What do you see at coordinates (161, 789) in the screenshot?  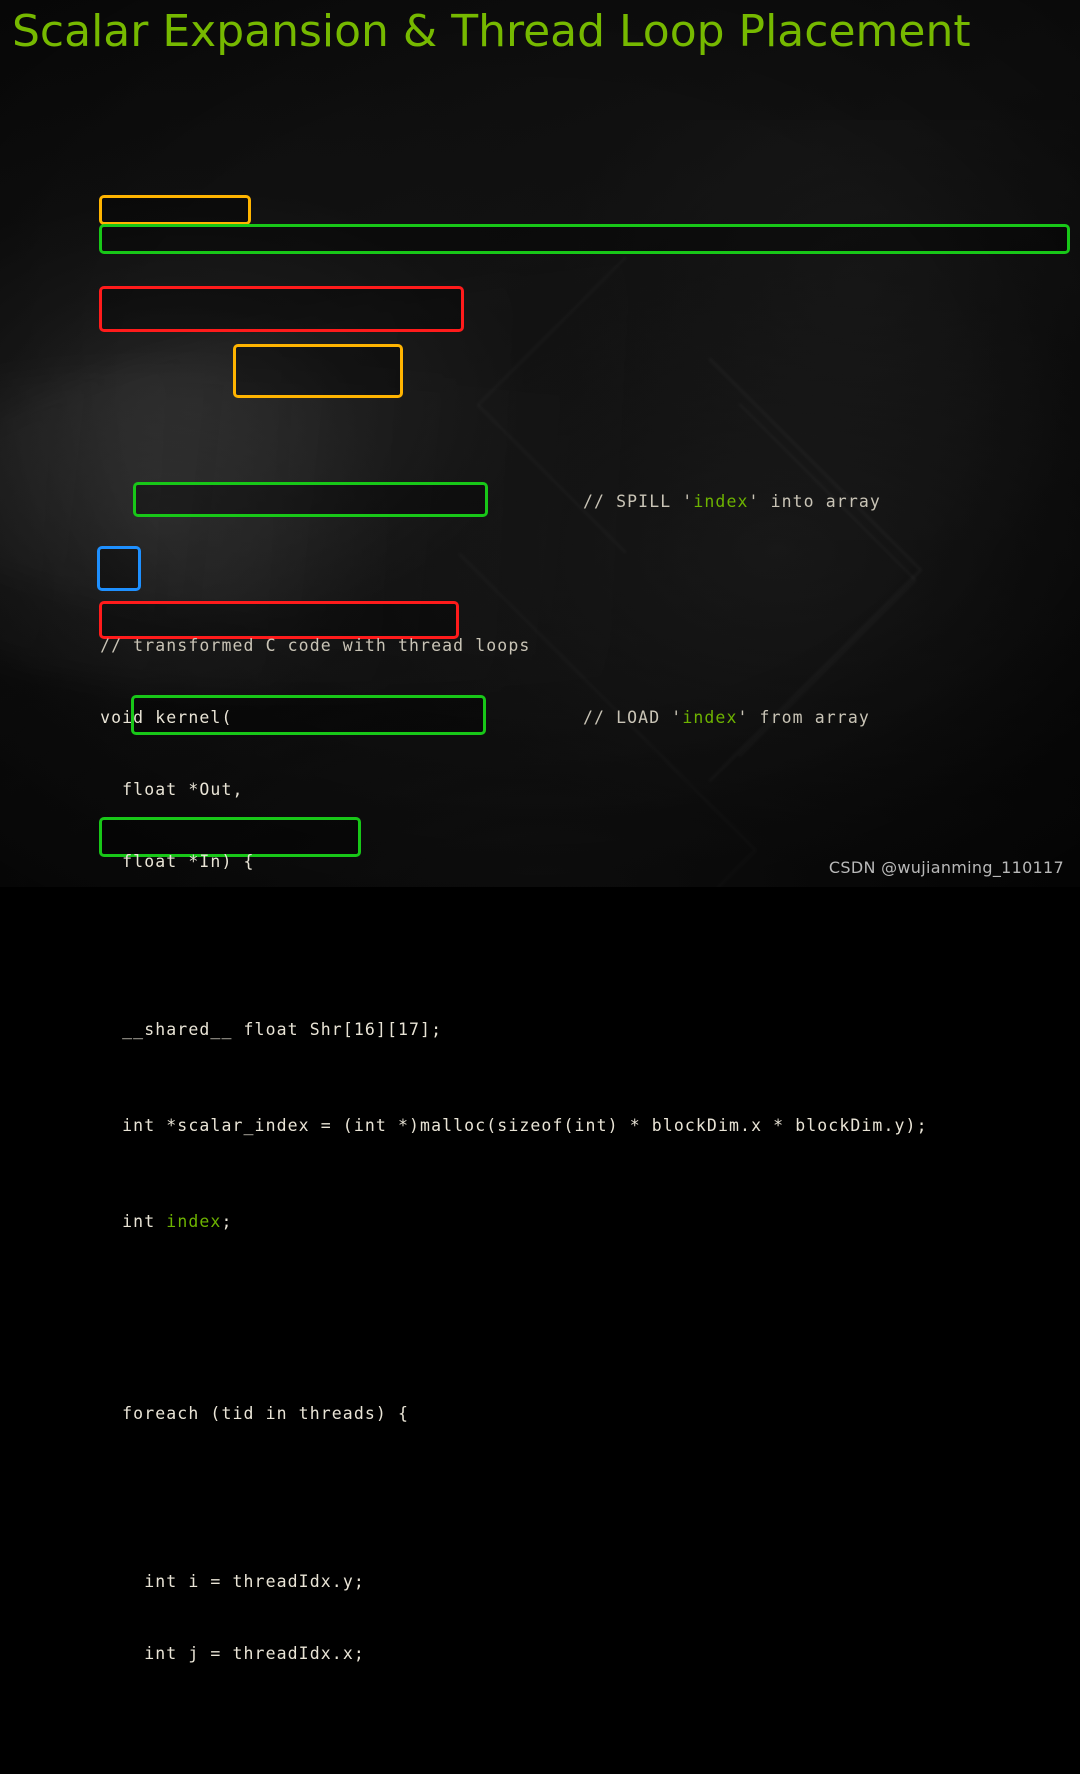 I see `code-token: float *Out,` at bounding box center [161, 789].